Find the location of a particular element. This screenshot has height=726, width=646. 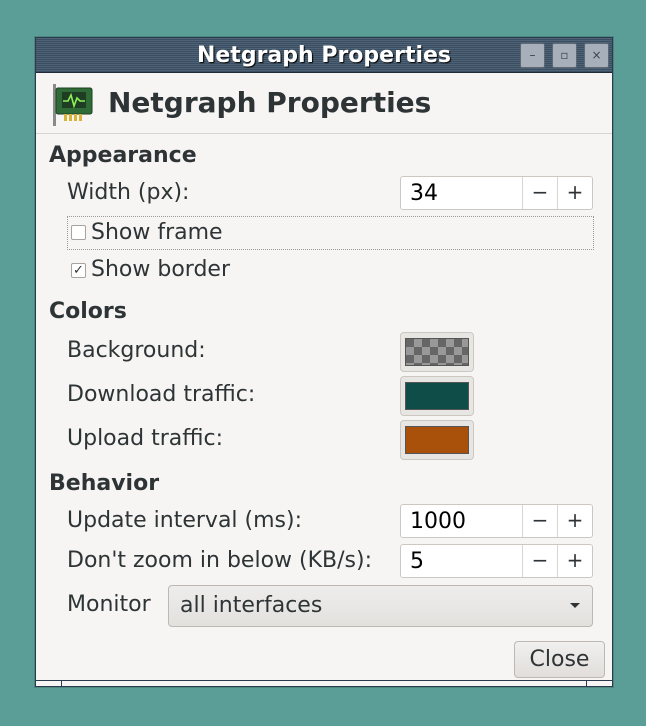

show-frame-row: Show frame is located at coordinates (330, 233).